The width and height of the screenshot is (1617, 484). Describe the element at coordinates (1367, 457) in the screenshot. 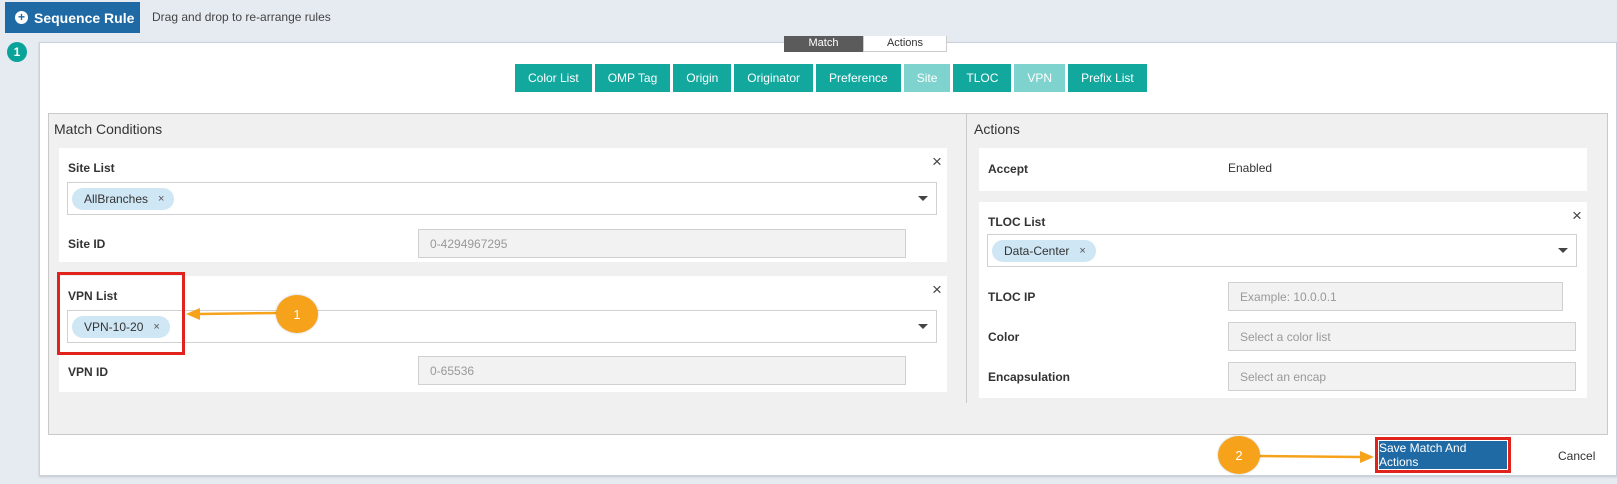

I see `arrow-2-head` at that location.